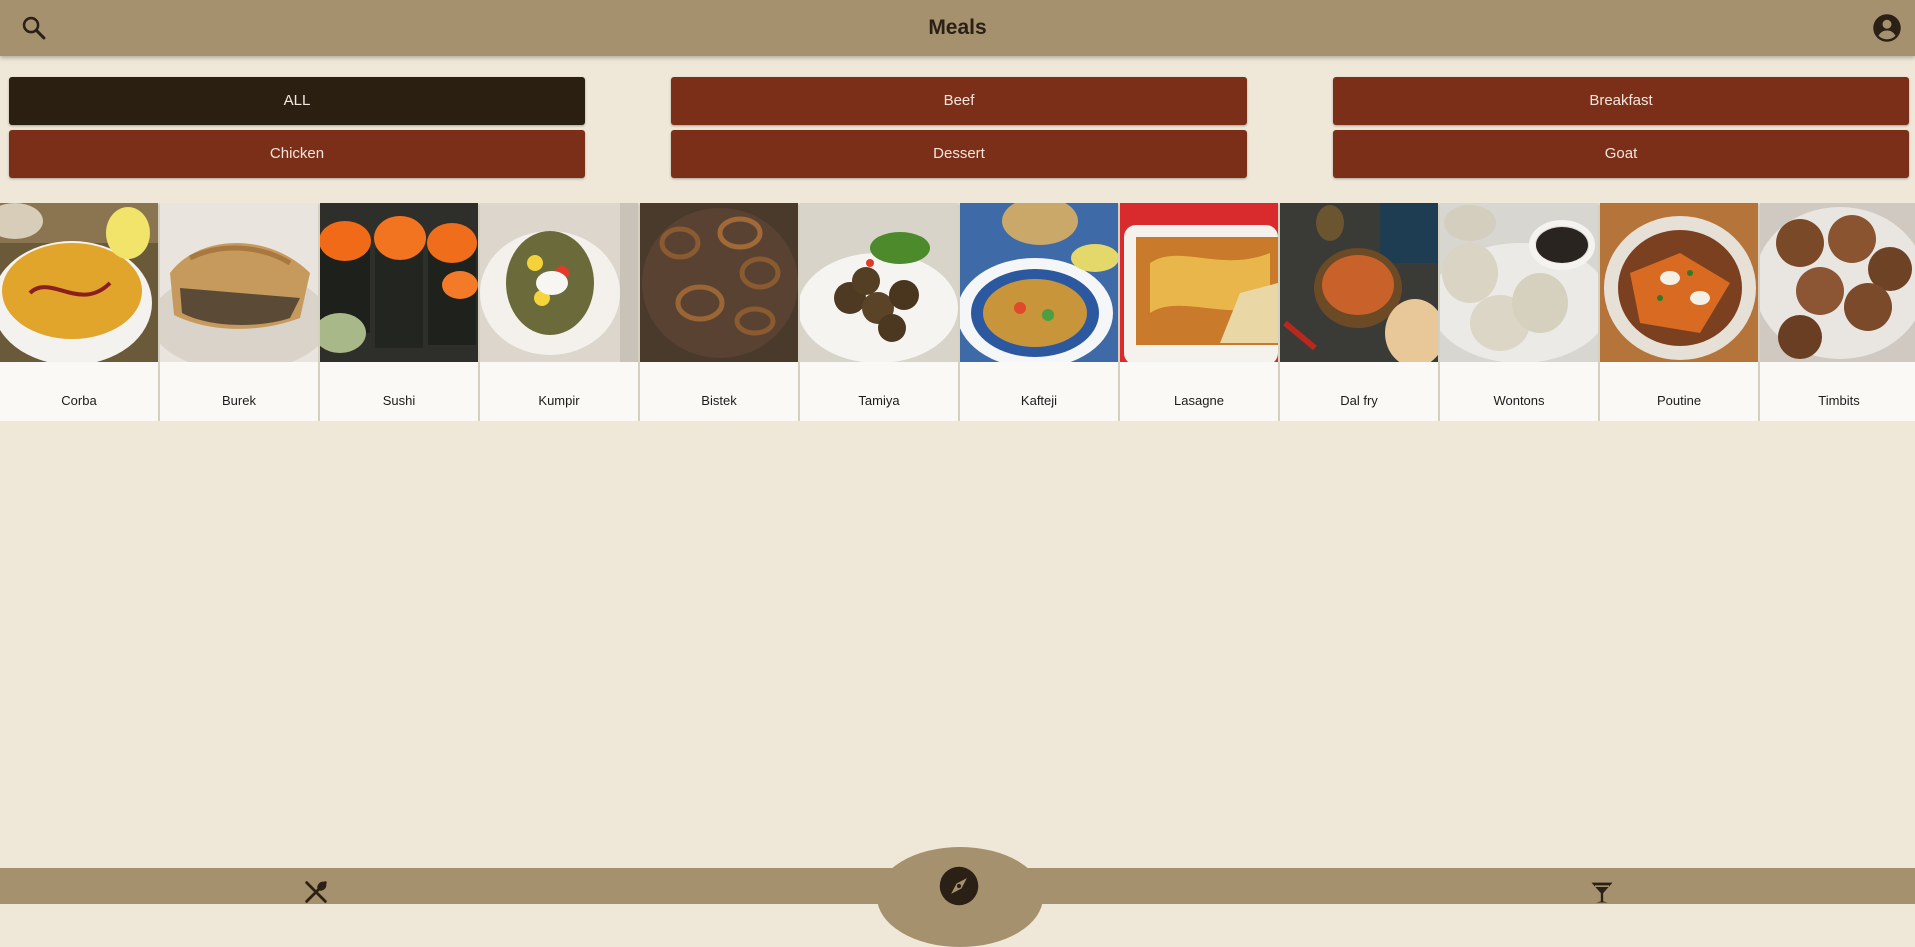 The image size is (1915, 947). I want to click on meal-name: Poutine, so click(1679, 400).